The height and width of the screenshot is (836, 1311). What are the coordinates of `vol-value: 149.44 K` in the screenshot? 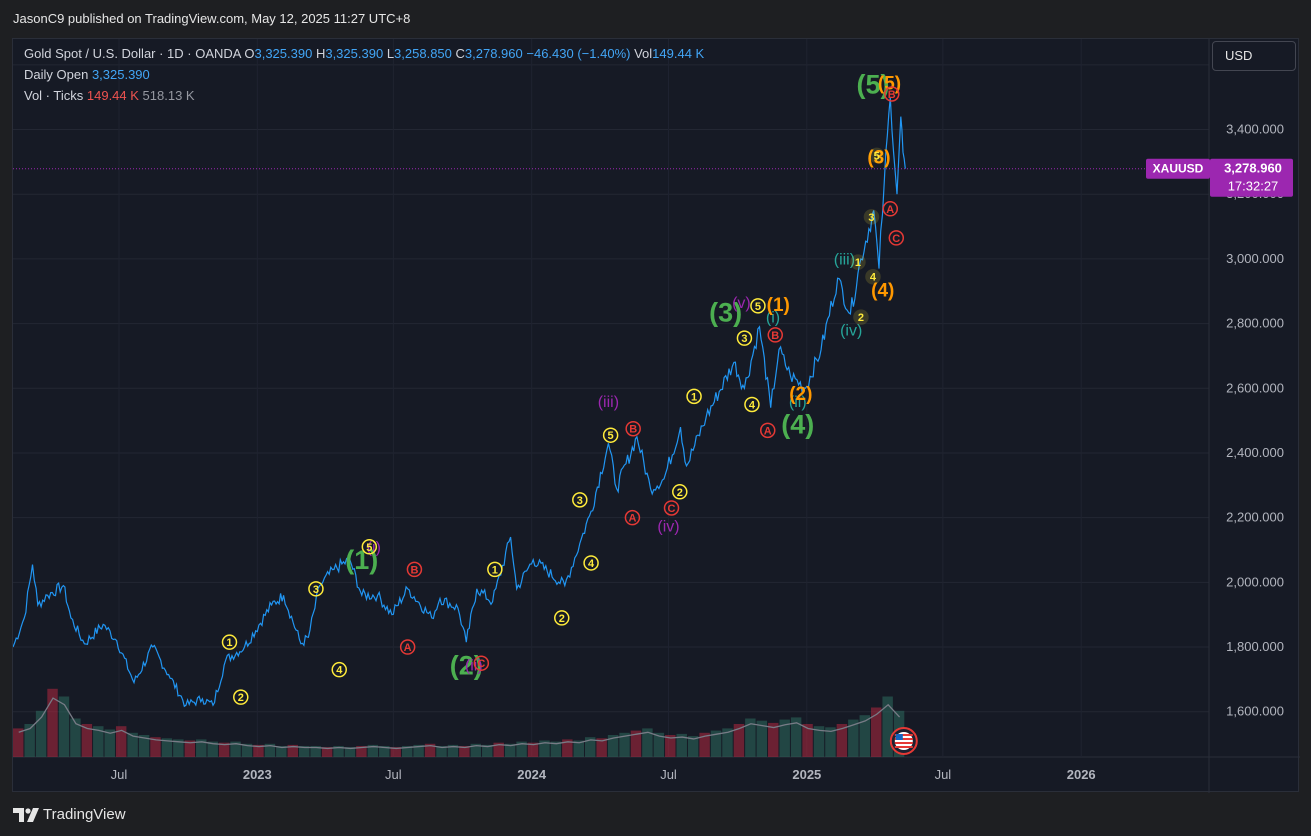 It's located at (678, 53).